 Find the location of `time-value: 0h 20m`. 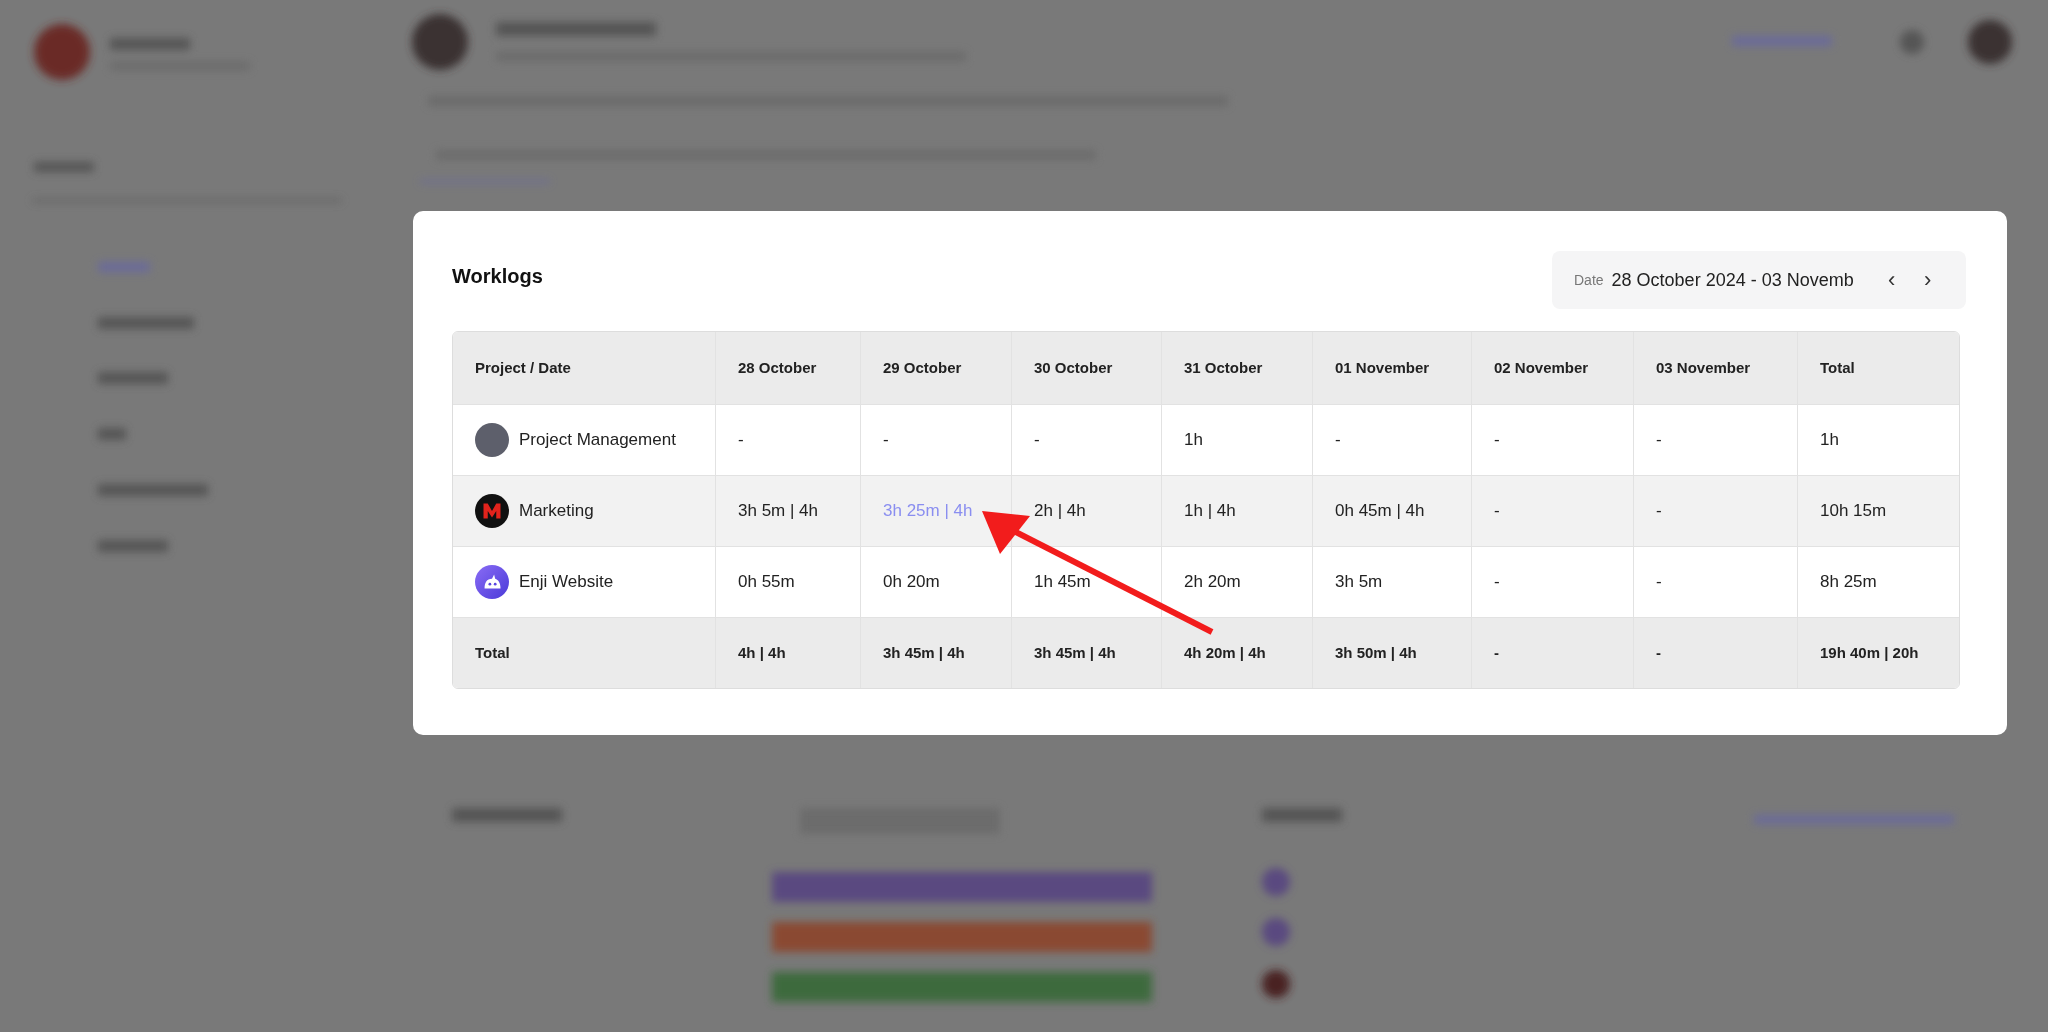

time-value: 0h 20m is located at coordinates (911, 581).